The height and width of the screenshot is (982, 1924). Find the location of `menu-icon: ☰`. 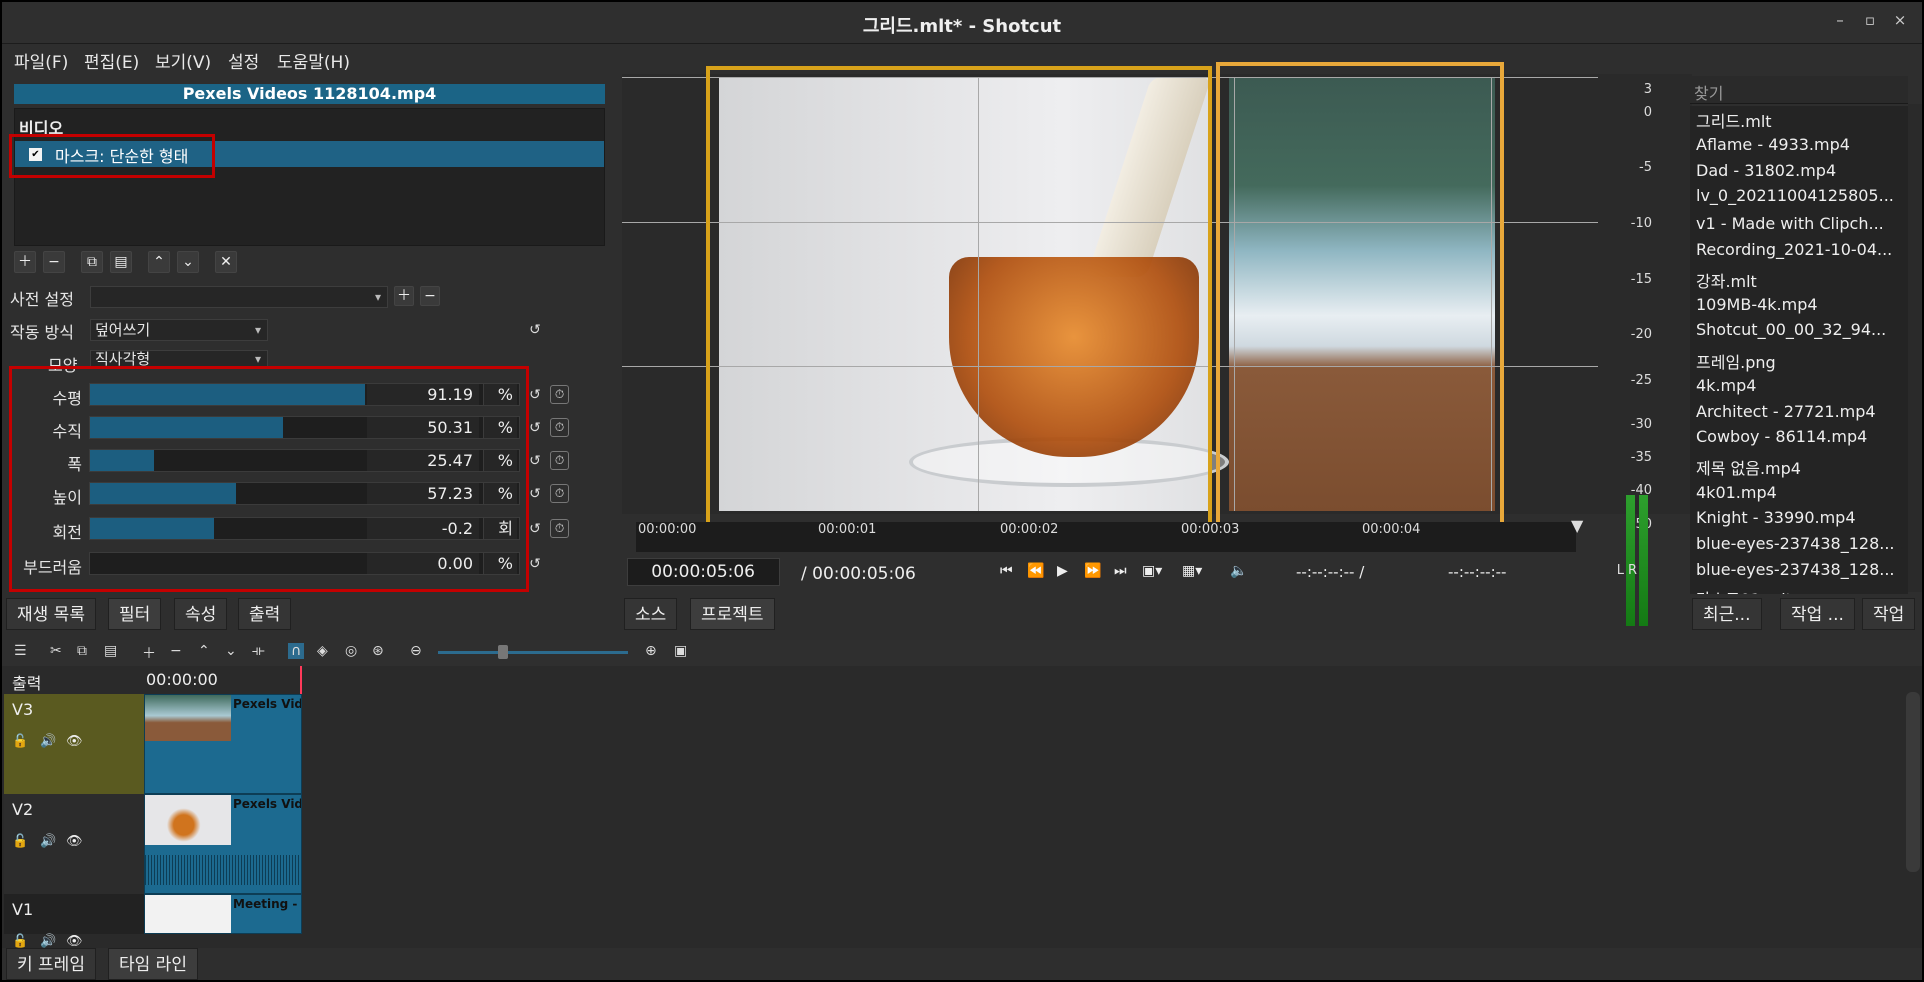

menu-icon: ☰ is located at coordinates (20, 651).